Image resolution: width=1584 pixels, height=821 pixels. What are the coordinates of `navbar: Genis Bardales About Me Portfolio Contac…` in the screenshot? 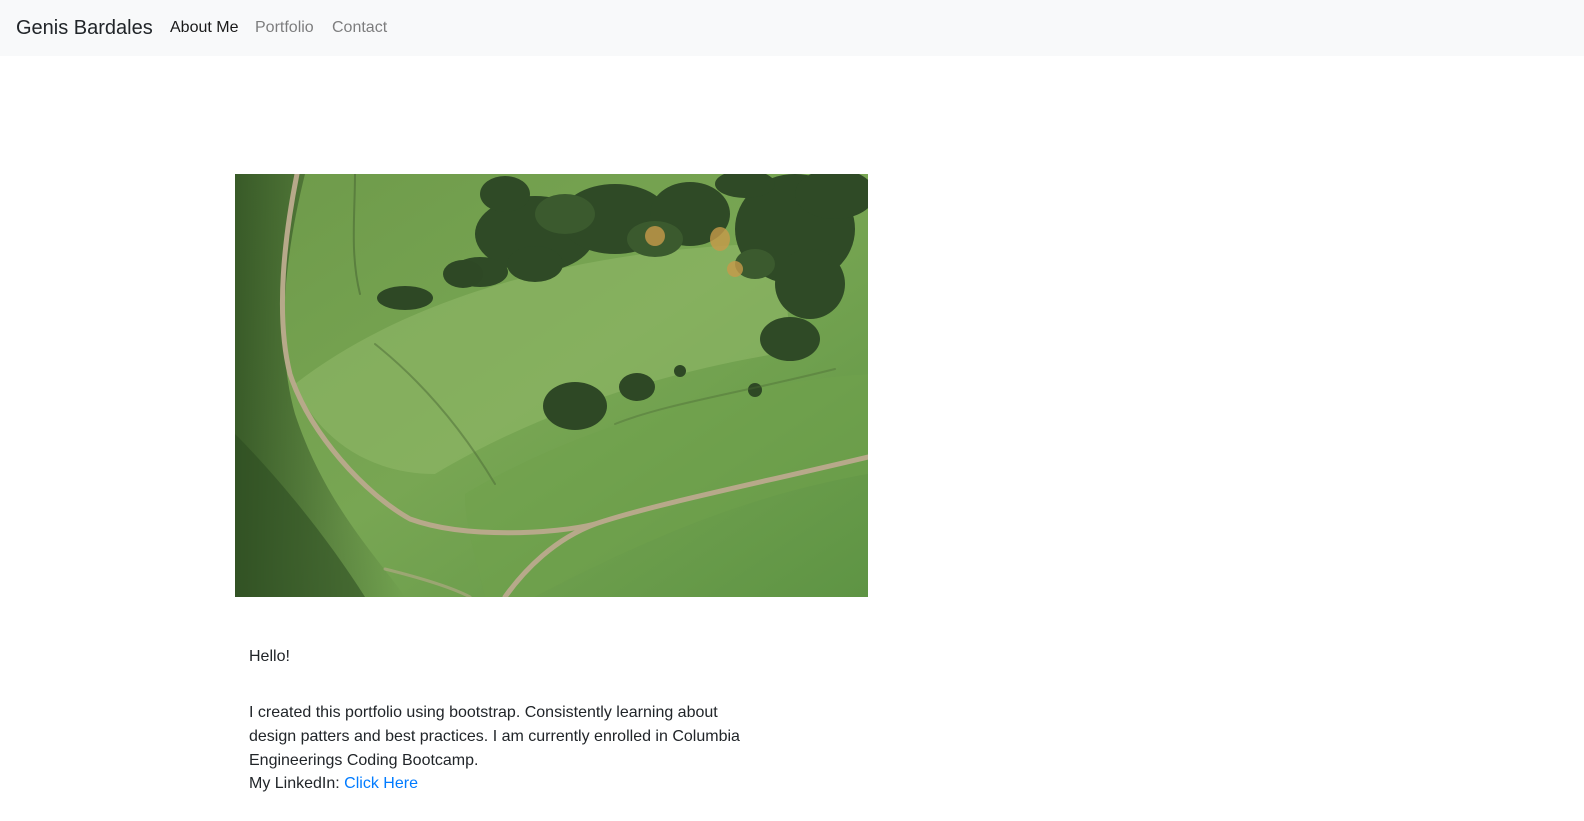 It's located at (792, 28).